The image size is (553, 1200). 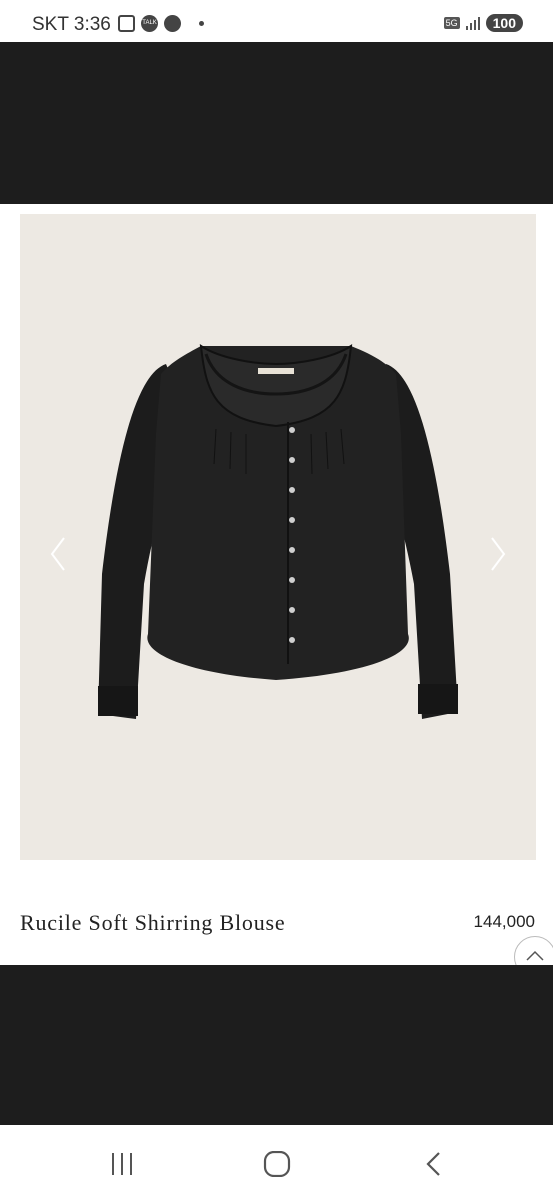 What do you see at coordinates (126, 23) in the screenshot?
I see `screenshot-icon` at bounding box center [126, 23].